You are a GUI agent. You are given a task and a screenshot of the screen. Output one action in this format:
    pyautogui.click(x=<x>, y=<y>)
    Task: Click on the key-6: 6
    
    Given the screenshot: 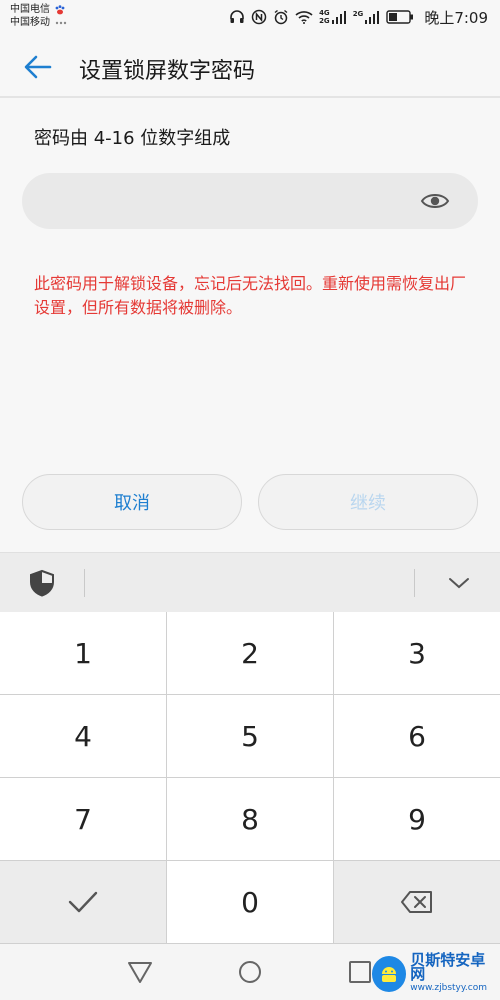 What is the action you would take?
    pyautogui.click(x=417, y=736)
    